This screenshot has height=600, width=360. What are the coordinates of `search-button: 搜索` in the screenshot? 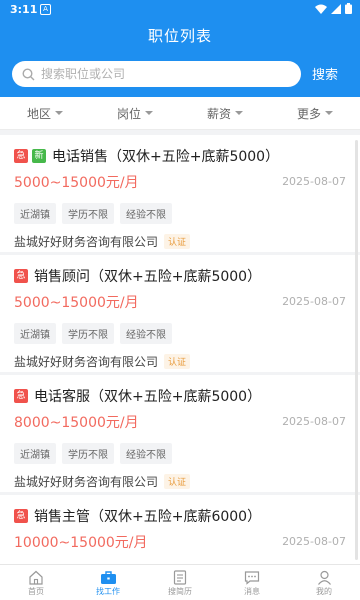 It's located at (325, 73).